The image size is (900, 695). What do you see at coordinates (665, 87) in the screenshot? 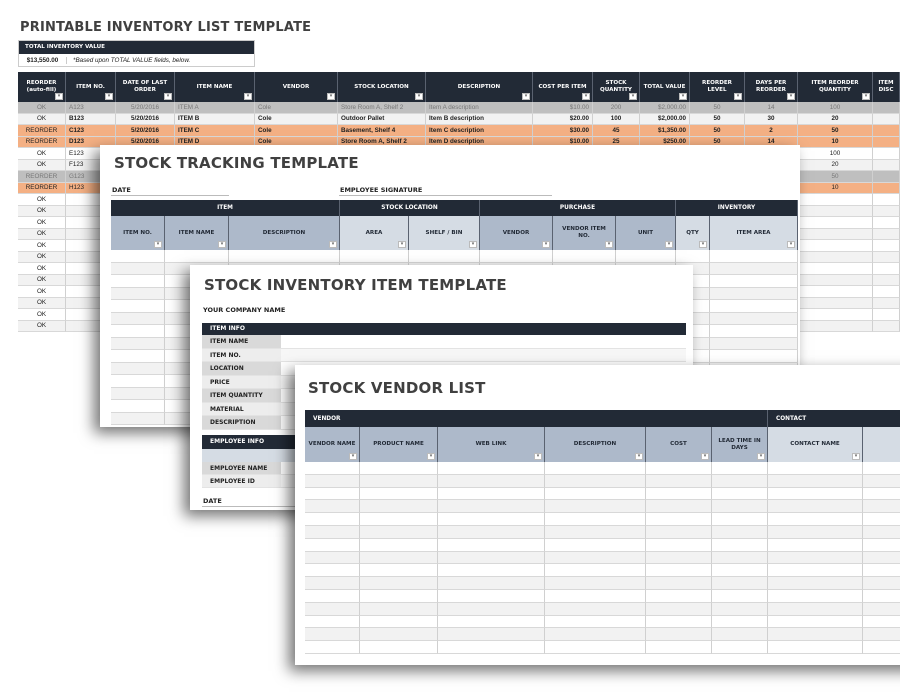
I see `column-header-total-value: TOTAL VALUE ▾` at bounding box center [665, 87].